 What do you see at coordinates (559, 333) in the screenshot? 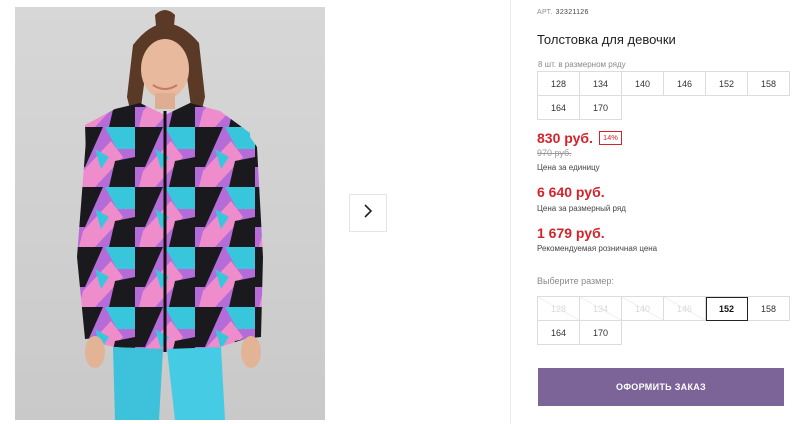
I see `size-option: 164` at bounding box center [559, 333].